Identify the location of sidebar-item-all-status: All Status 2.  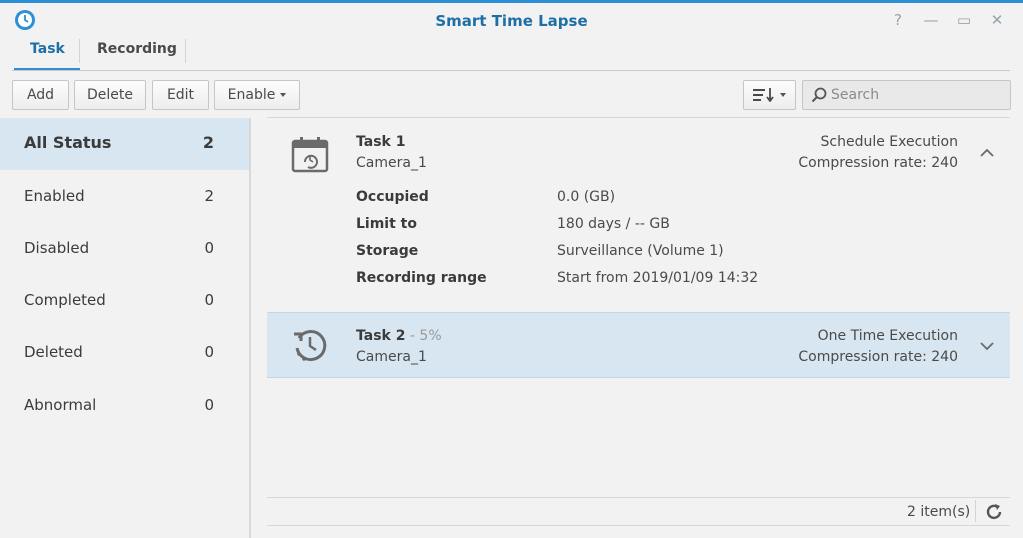
(124, 144).